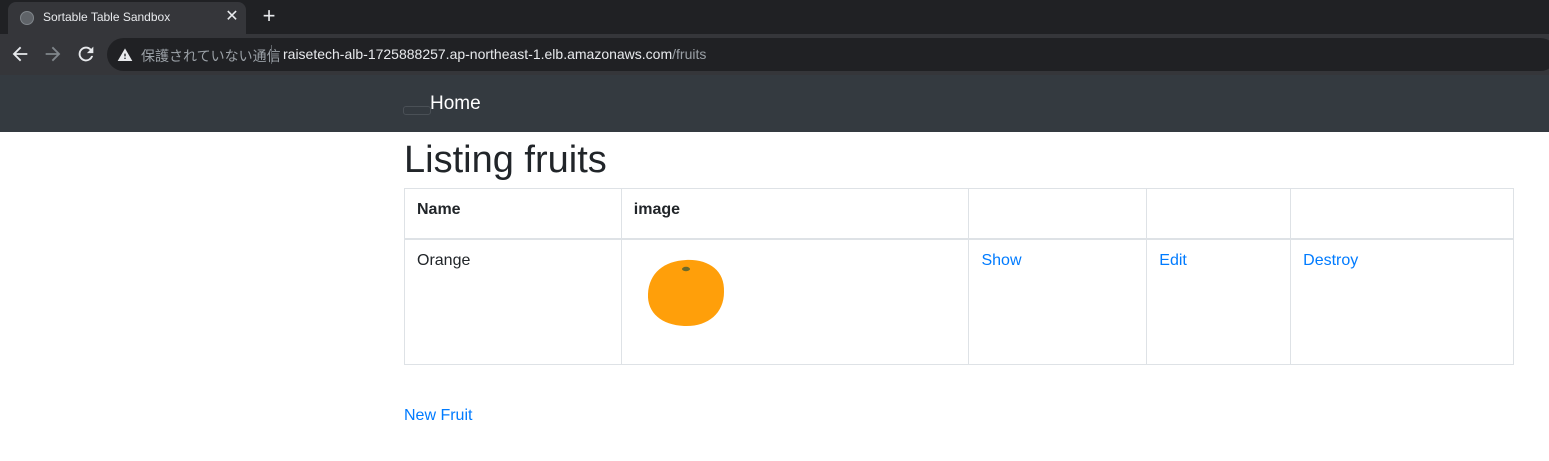  I want to click on site-navbar: Home, so click(774, 103).